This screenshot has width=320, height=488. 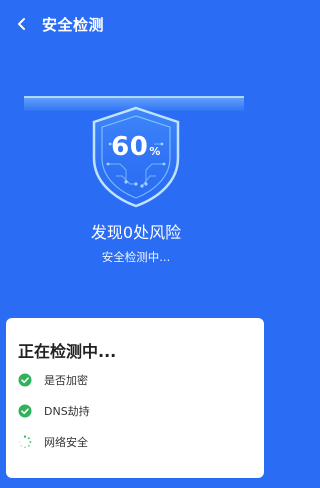 I want to click on percent-symbol: %, so click(x=155, y=151).